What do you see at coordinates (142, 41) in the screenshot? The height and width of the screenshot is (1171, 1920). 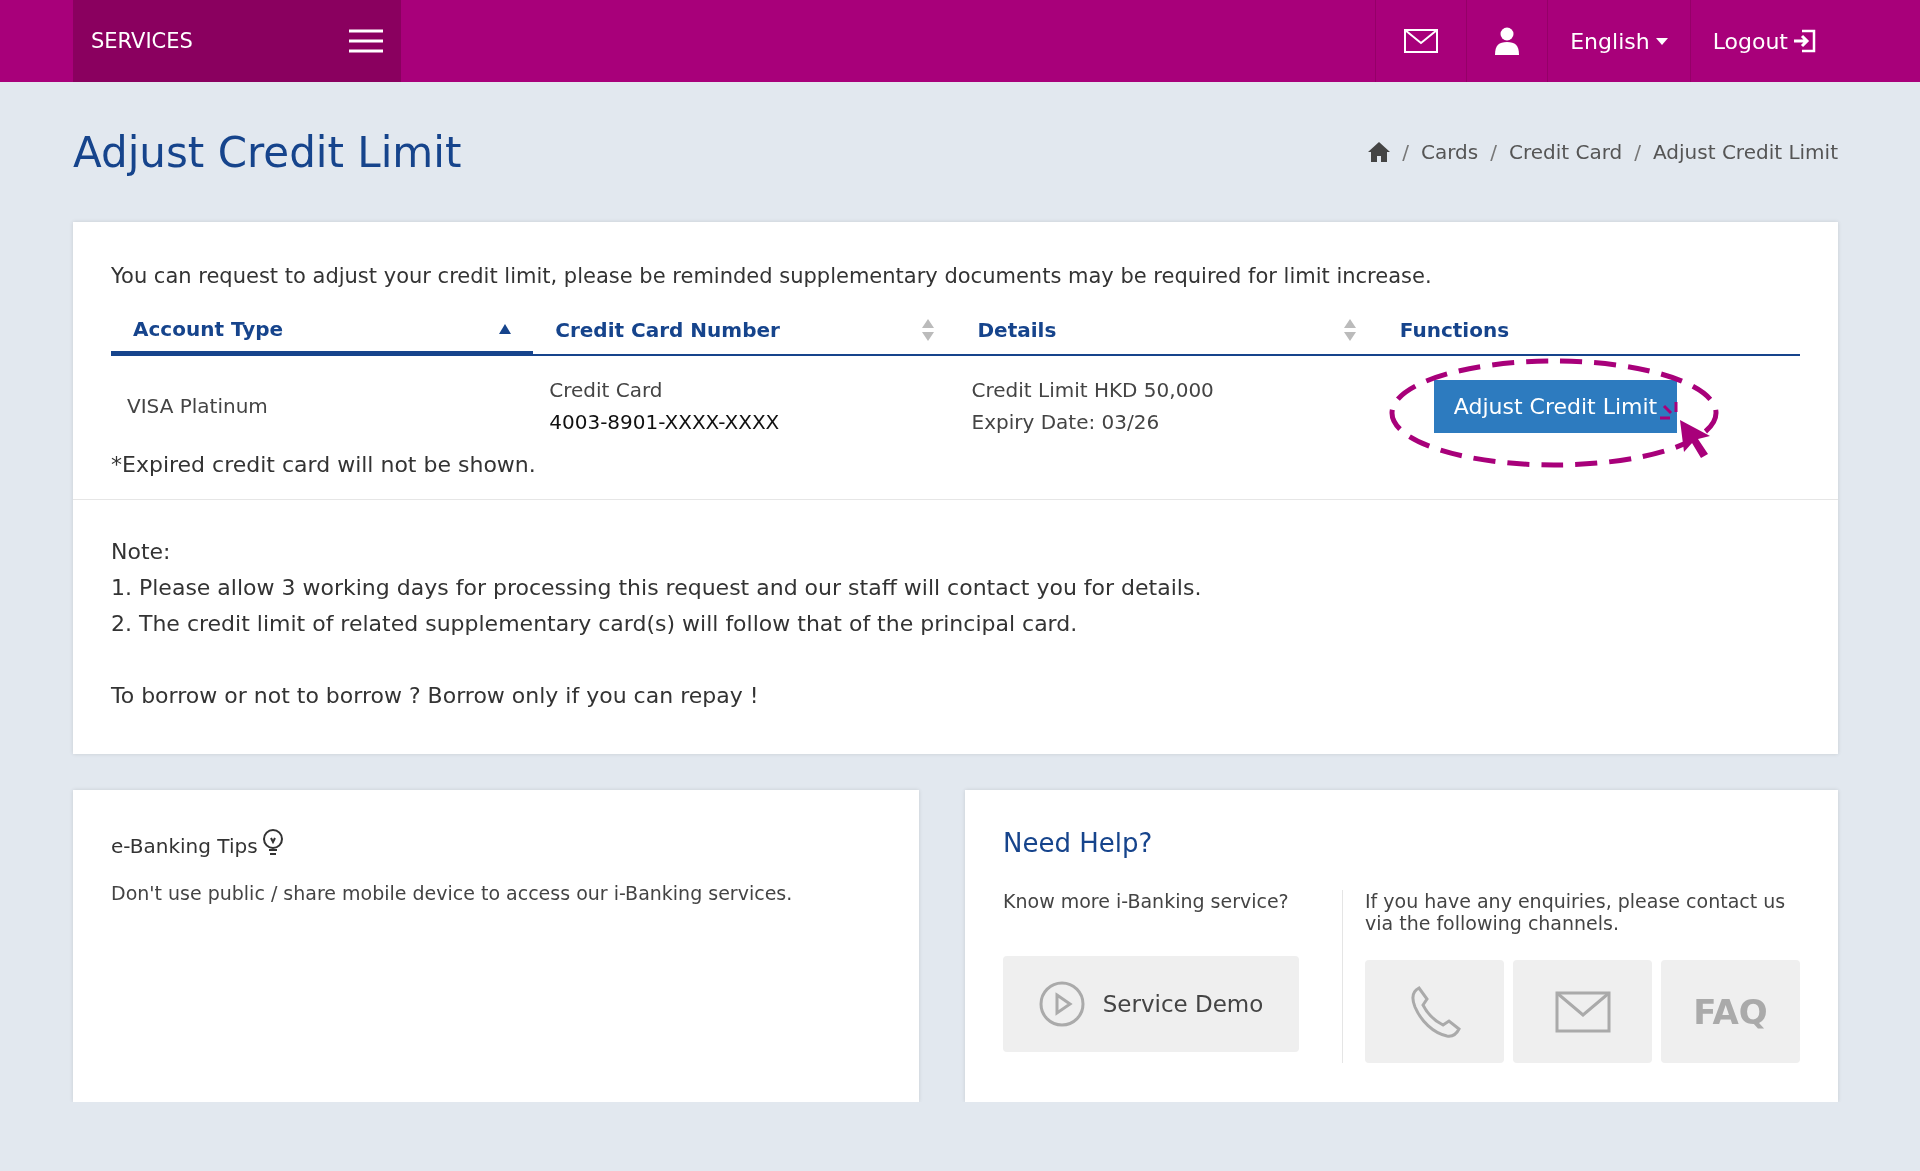 I see `services-label: SERVICES` at bounding box center [142, 41].